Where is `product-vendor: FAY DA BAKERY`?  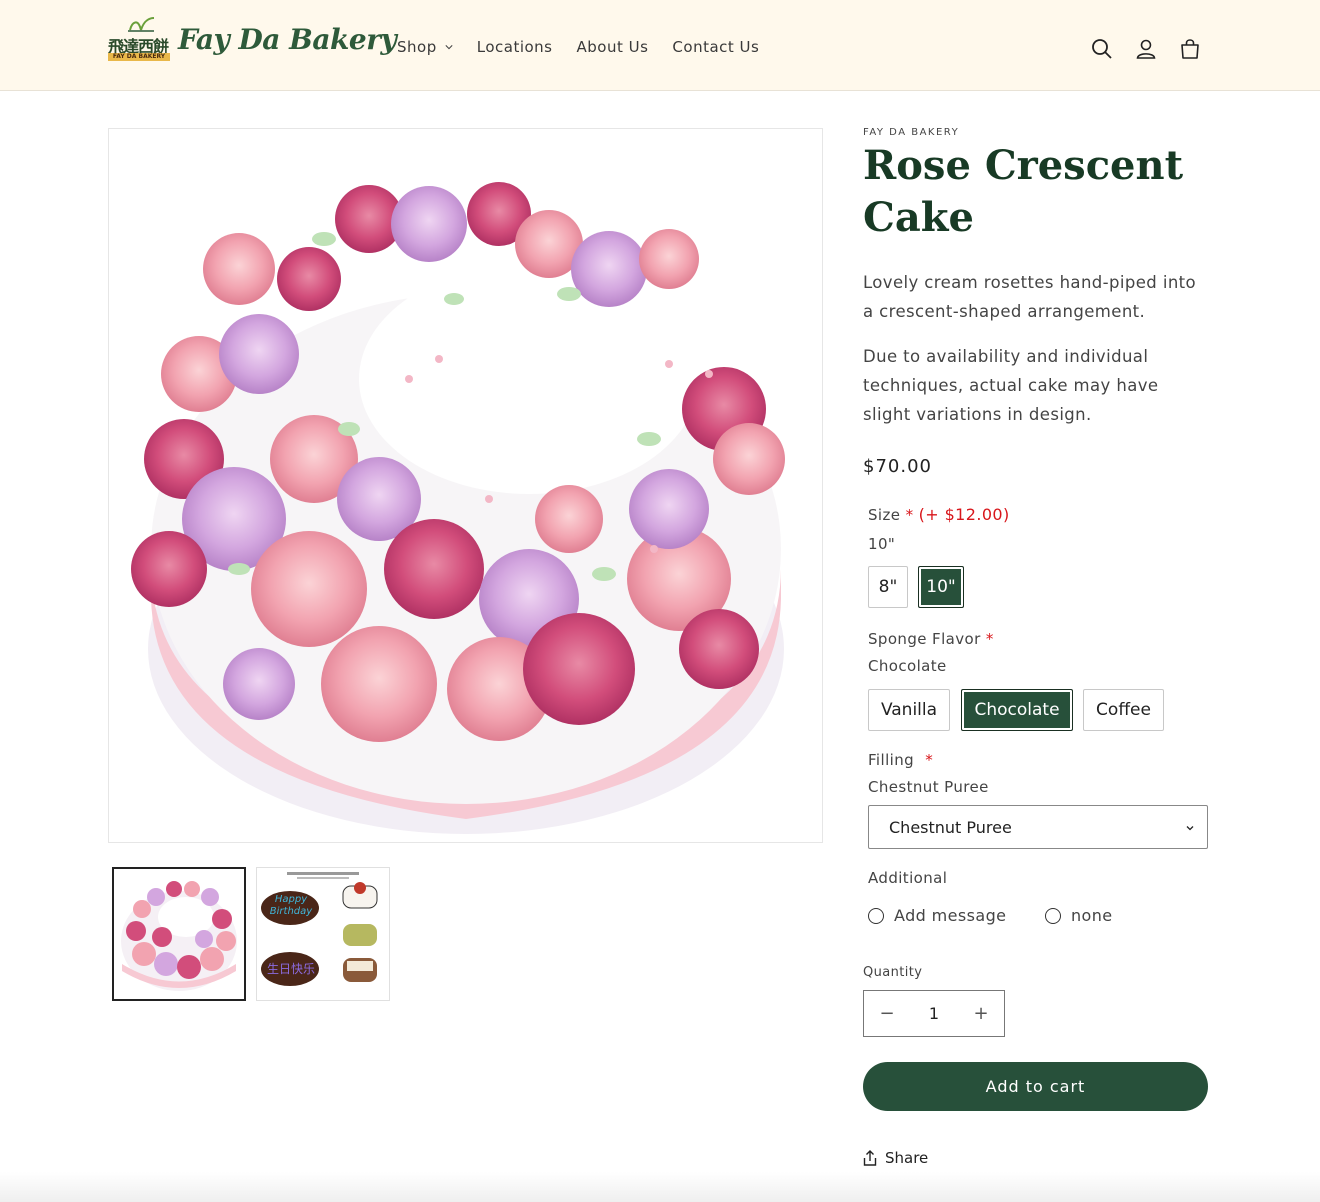
product-vendor: FAY DA BAKERY is located at coordinates (911, 132).